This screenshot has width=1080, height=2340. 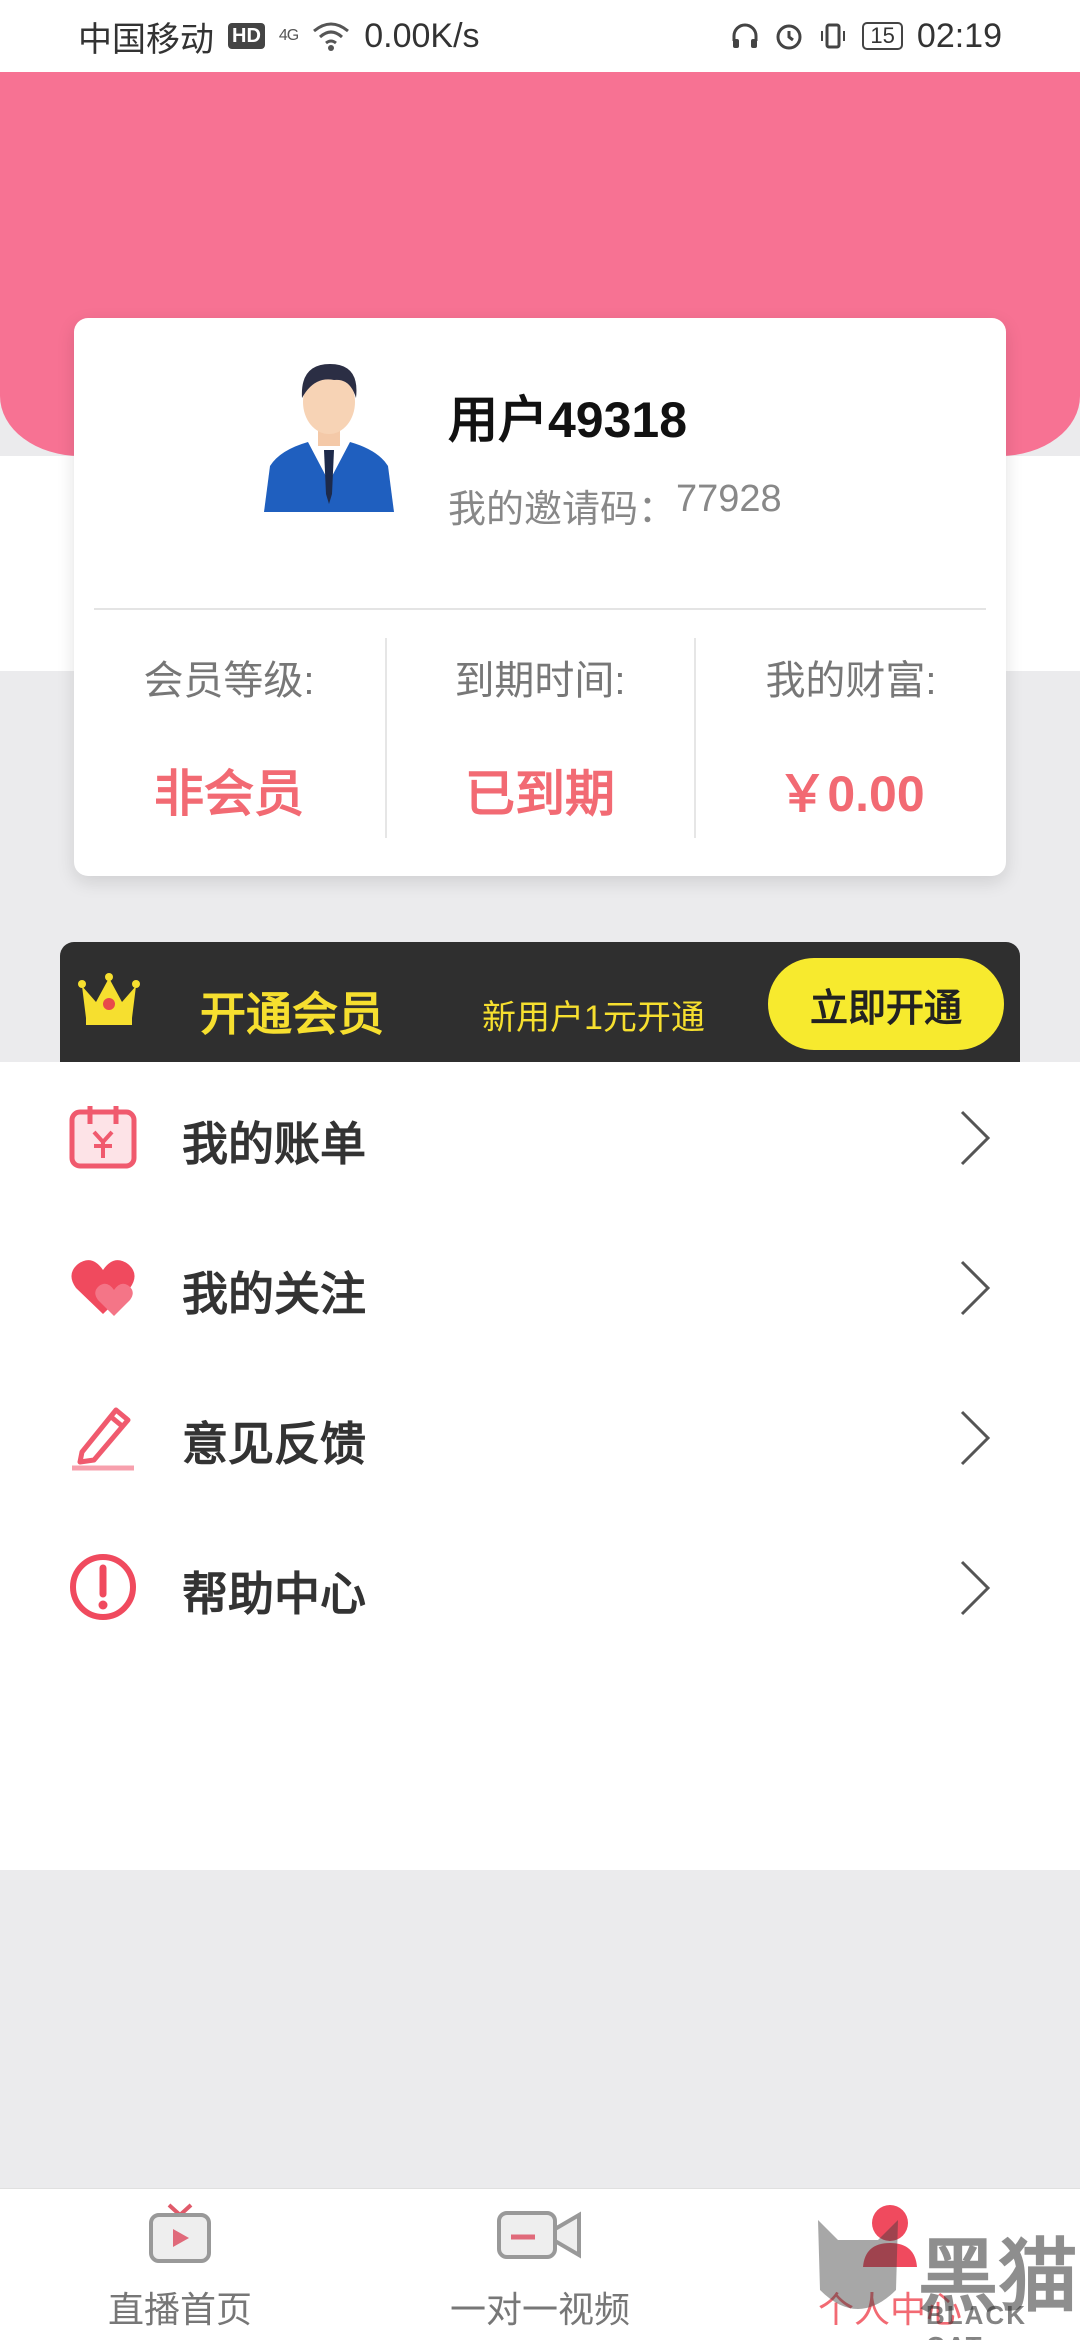 I want to click on tv-icon, so click(x=180, y=2233).